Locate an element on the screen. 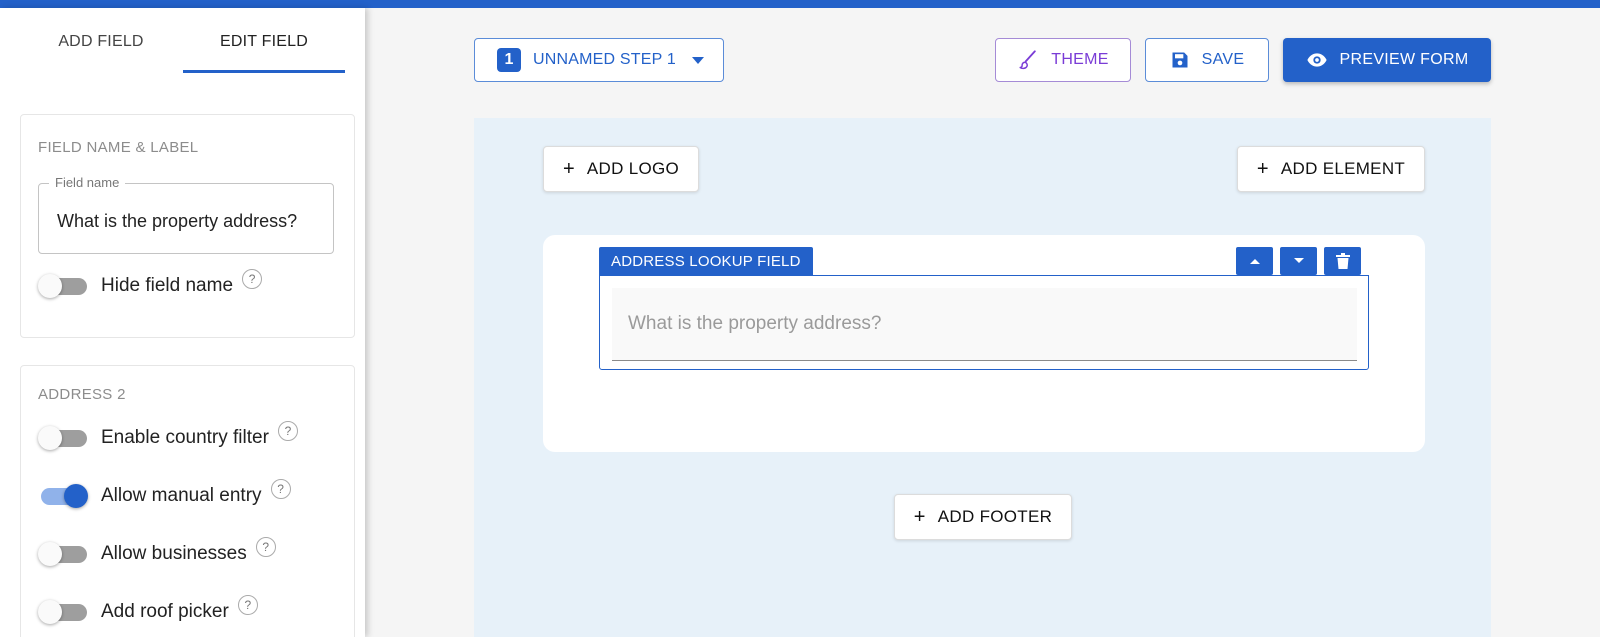 The height and width of the screenshot is (637, 1600). toggle-row-roof-picker: Add roof picker ? is located at coordinates (148, 611).